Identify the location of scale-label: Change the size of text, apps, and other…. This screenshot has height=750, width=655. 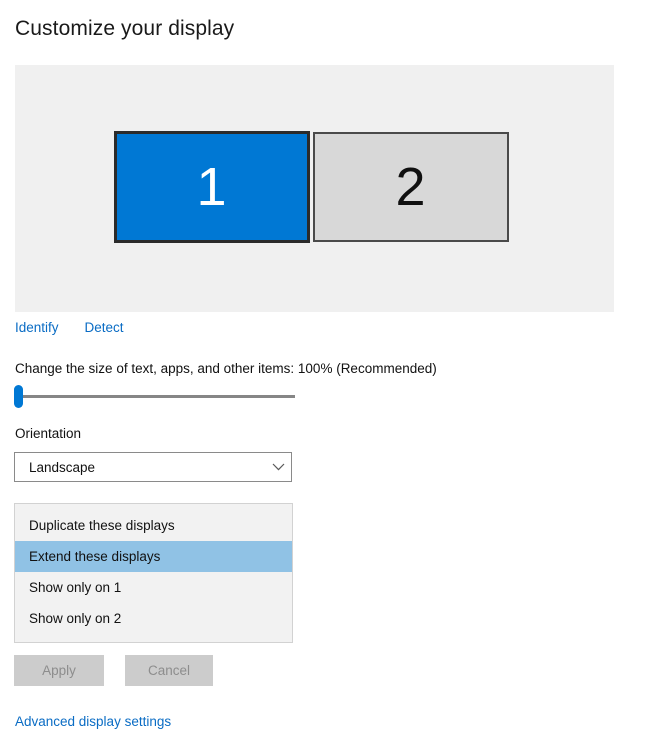
(226, 368).